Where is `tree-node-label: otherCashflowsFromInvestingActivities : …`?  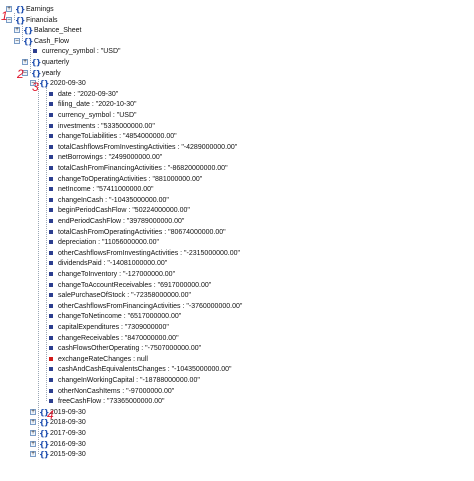 tree-node-label: otherCashflowsFromInvestingActivities : … is located at coordinates (149, 253).